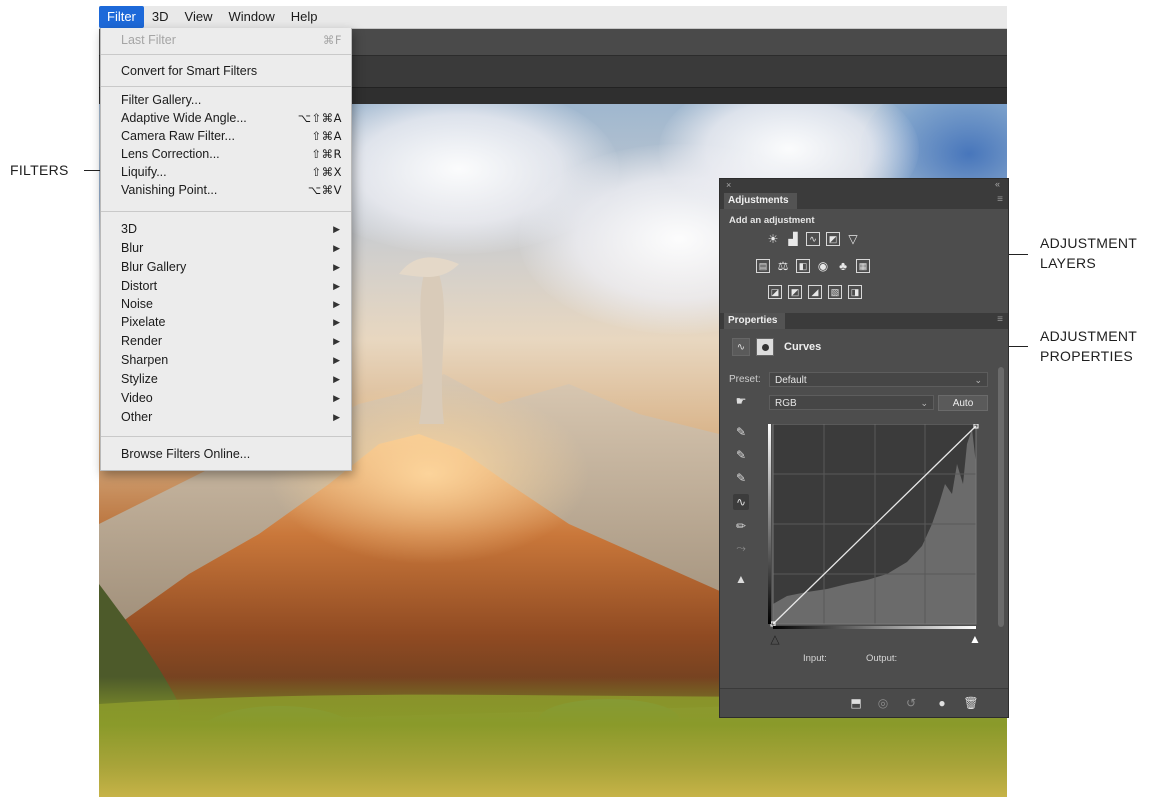  I want to click on menu-item-other: Other ▶, so click(231, 417).